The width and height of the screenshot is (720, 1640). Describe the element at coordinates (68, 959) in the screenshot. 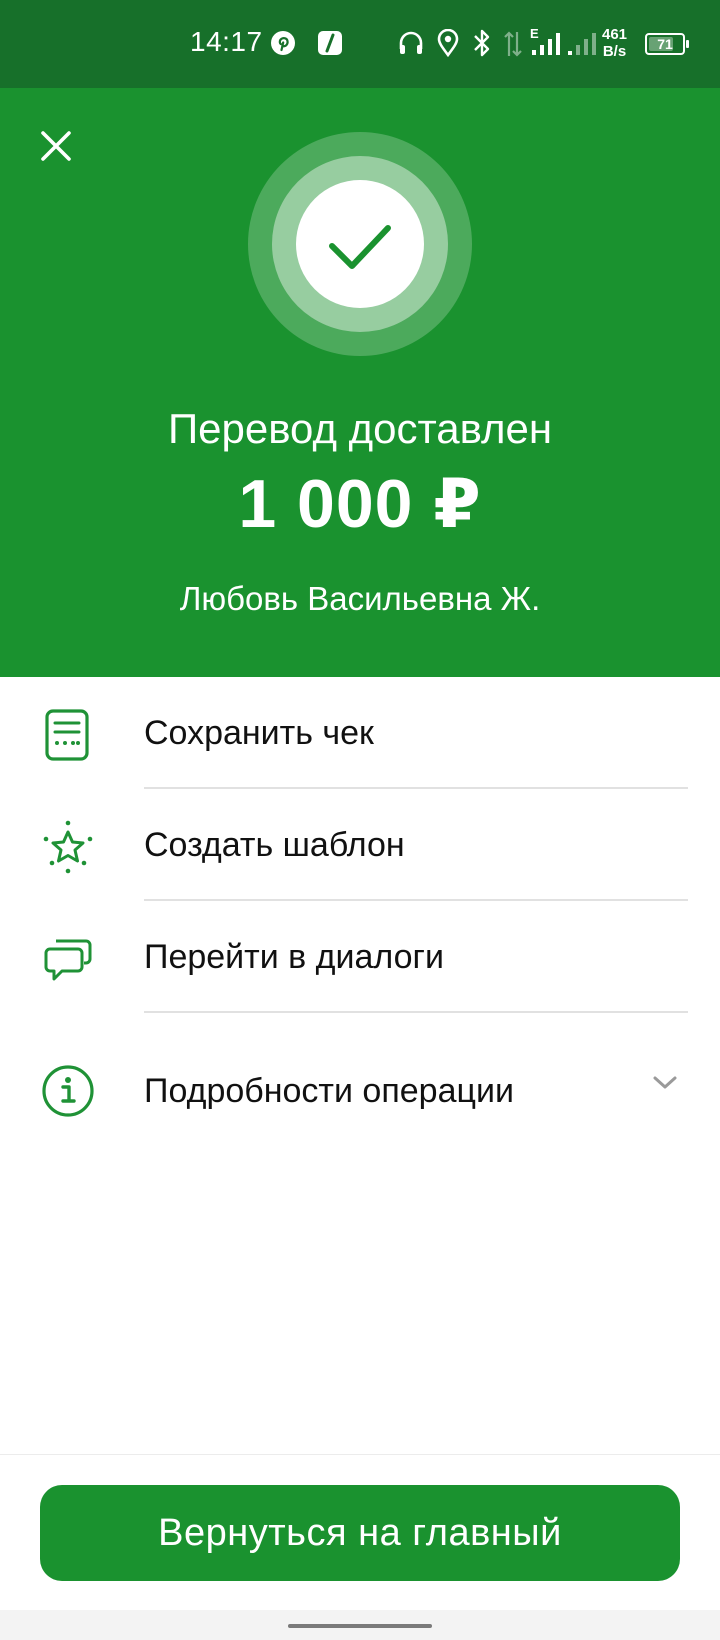

I see `chat-icon` at that location.